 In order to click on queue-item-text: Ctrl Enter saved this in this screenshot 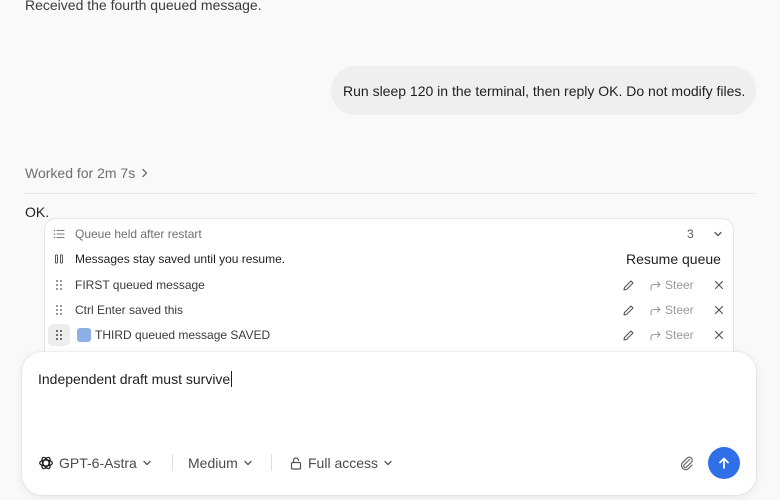, I will do `click(129, 310)`.